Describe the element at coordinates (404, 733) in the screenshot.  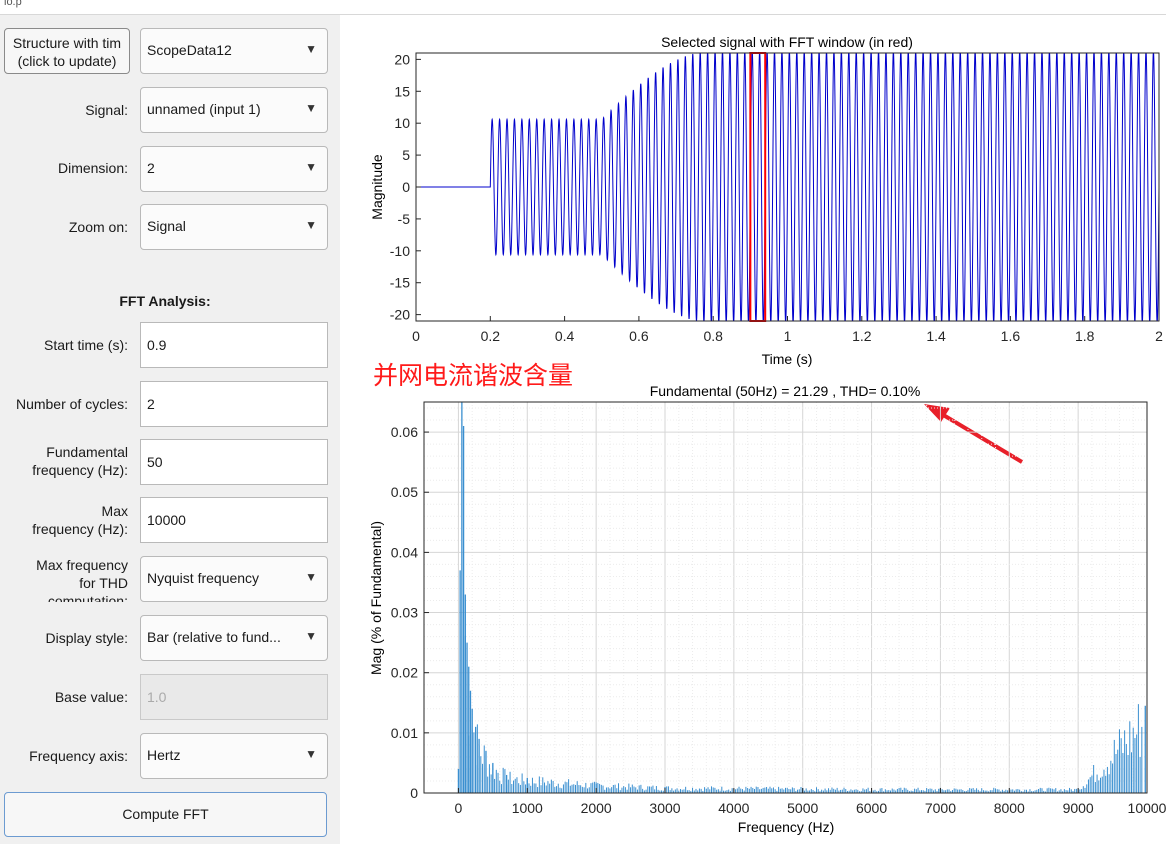
I see `y-tick-label: 0.01` at that location.